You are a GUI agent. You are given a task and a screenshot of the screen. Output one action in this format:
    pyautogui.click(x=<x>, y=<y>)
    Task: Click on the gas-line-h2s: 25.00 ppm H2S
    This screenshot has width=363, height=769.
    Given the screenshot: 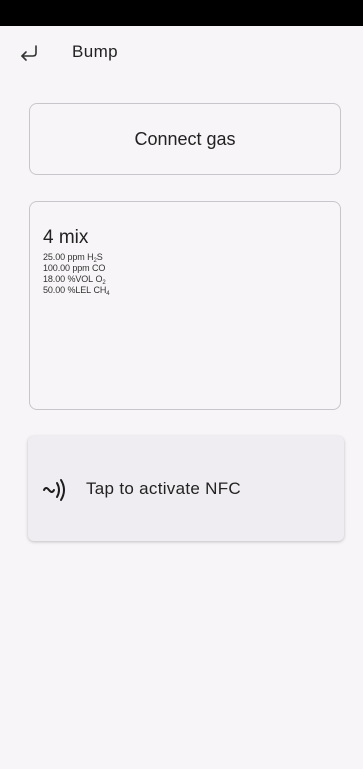 What is the action you would take?
    pyautogui.click(x=73, y=258)
    